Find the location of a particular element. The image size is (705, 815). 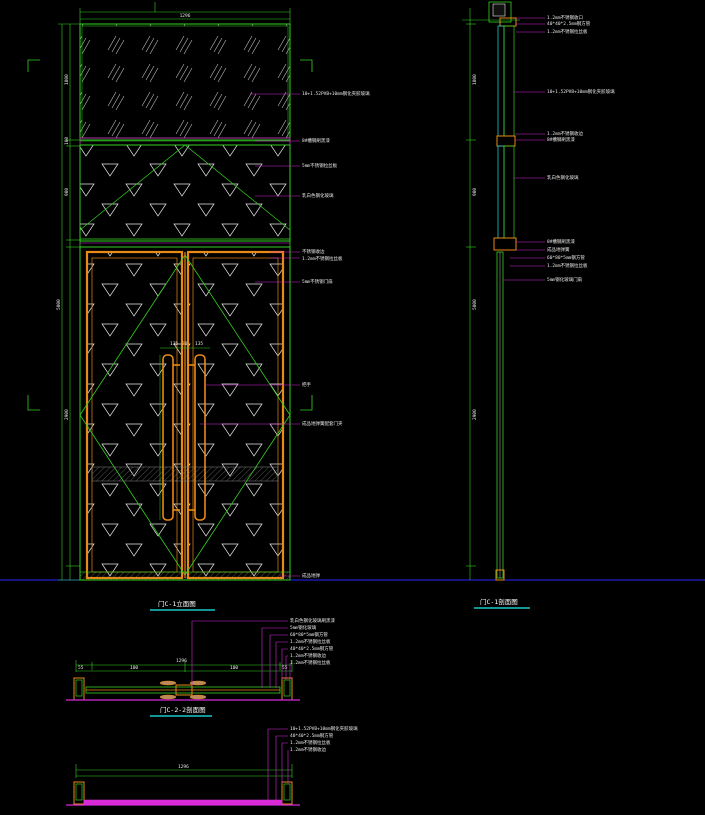

svg-text: 5mm钢化玻璃门扇 is located at coordinates (565, 279).